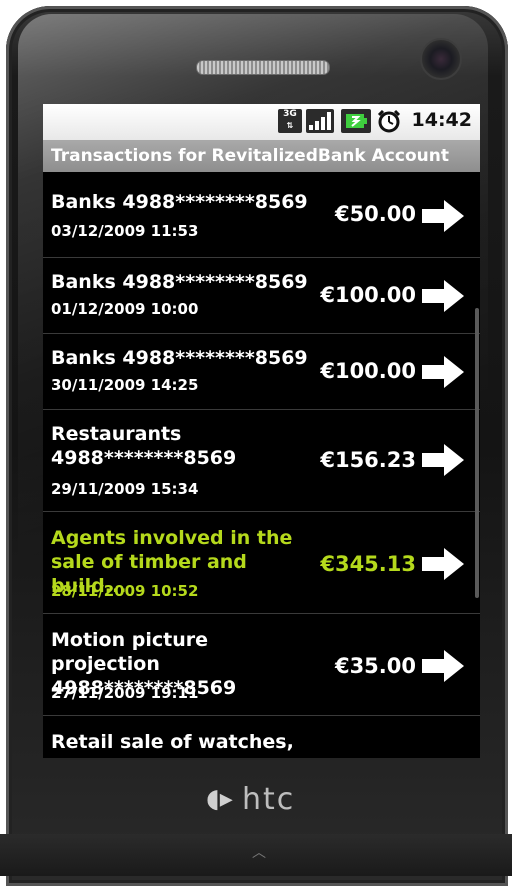  What do you see at coordinates (269, 799) in the screenshot?
I see `brand-label: htc` at bounding box center [269, 799].